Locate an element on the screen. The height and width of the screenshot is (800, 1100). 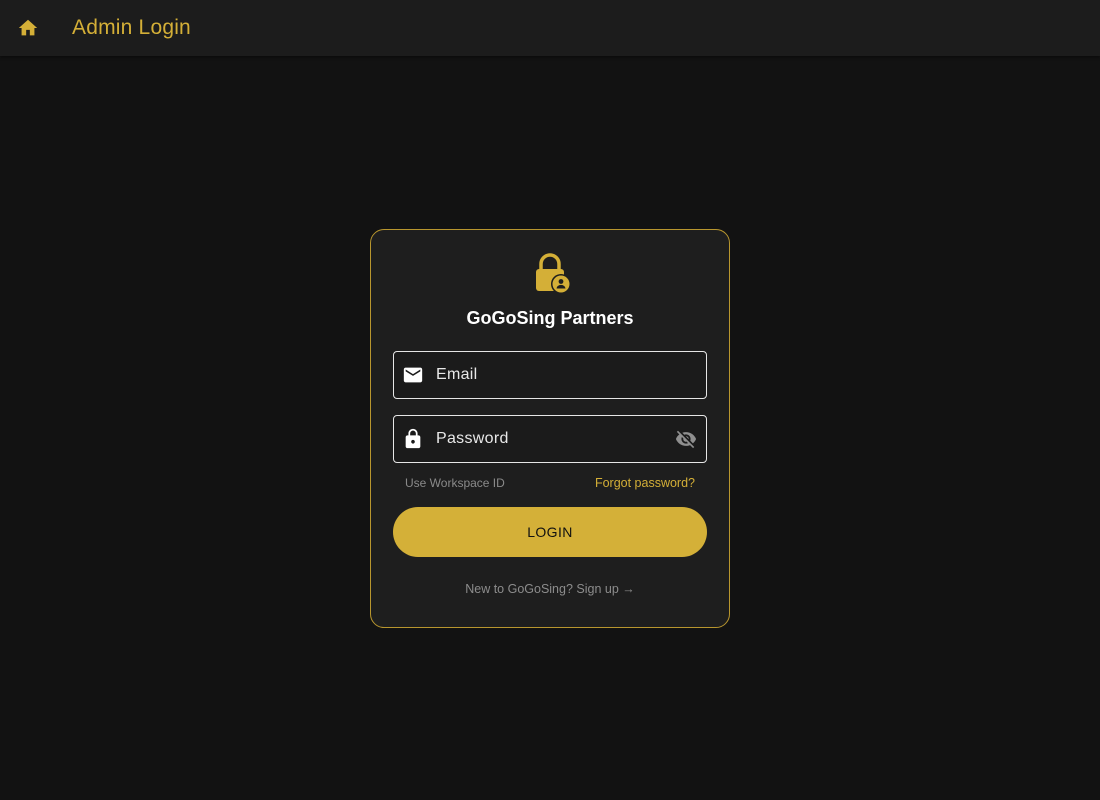
forgot-password-link: Forgot password? is located at coordinates (645, 483).